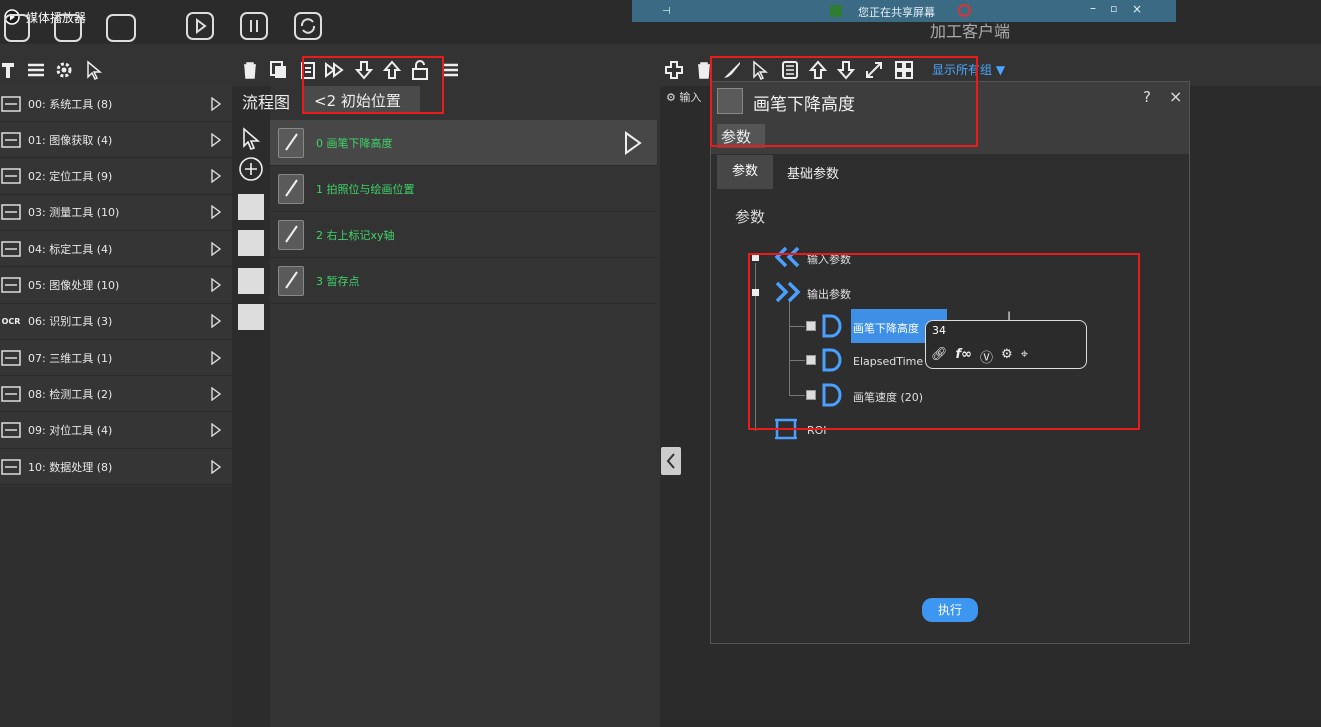 Image resolution: width=1321 pixels, height=727 pixels. Describe the element at coordinates (70, 322) in the screenshot. I see `tool-category-label: 06: 识别工具 (3)` at that location.